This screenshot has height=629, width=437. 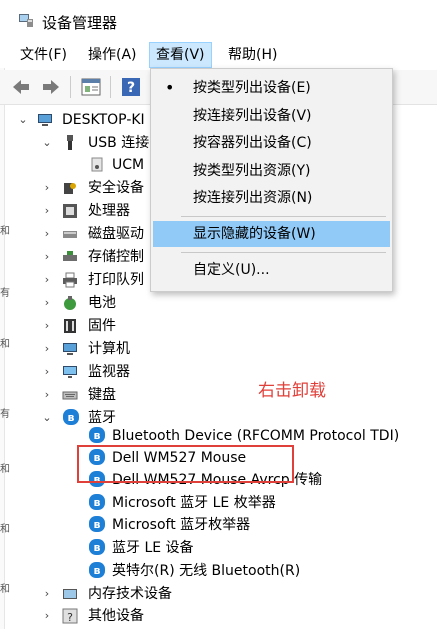 I want to click on tree-bluetooth-device: ʙ 英特尔(R) 无线 Bluetooth(R), so click(x=218, y=571).